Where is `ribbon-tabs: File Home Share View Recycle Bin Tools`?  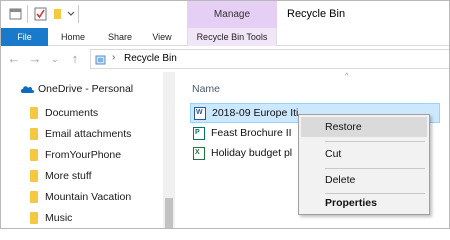 ribbon-tabs: File Home Share View Recycle Bin Tools is located at coordinates (225, 37).